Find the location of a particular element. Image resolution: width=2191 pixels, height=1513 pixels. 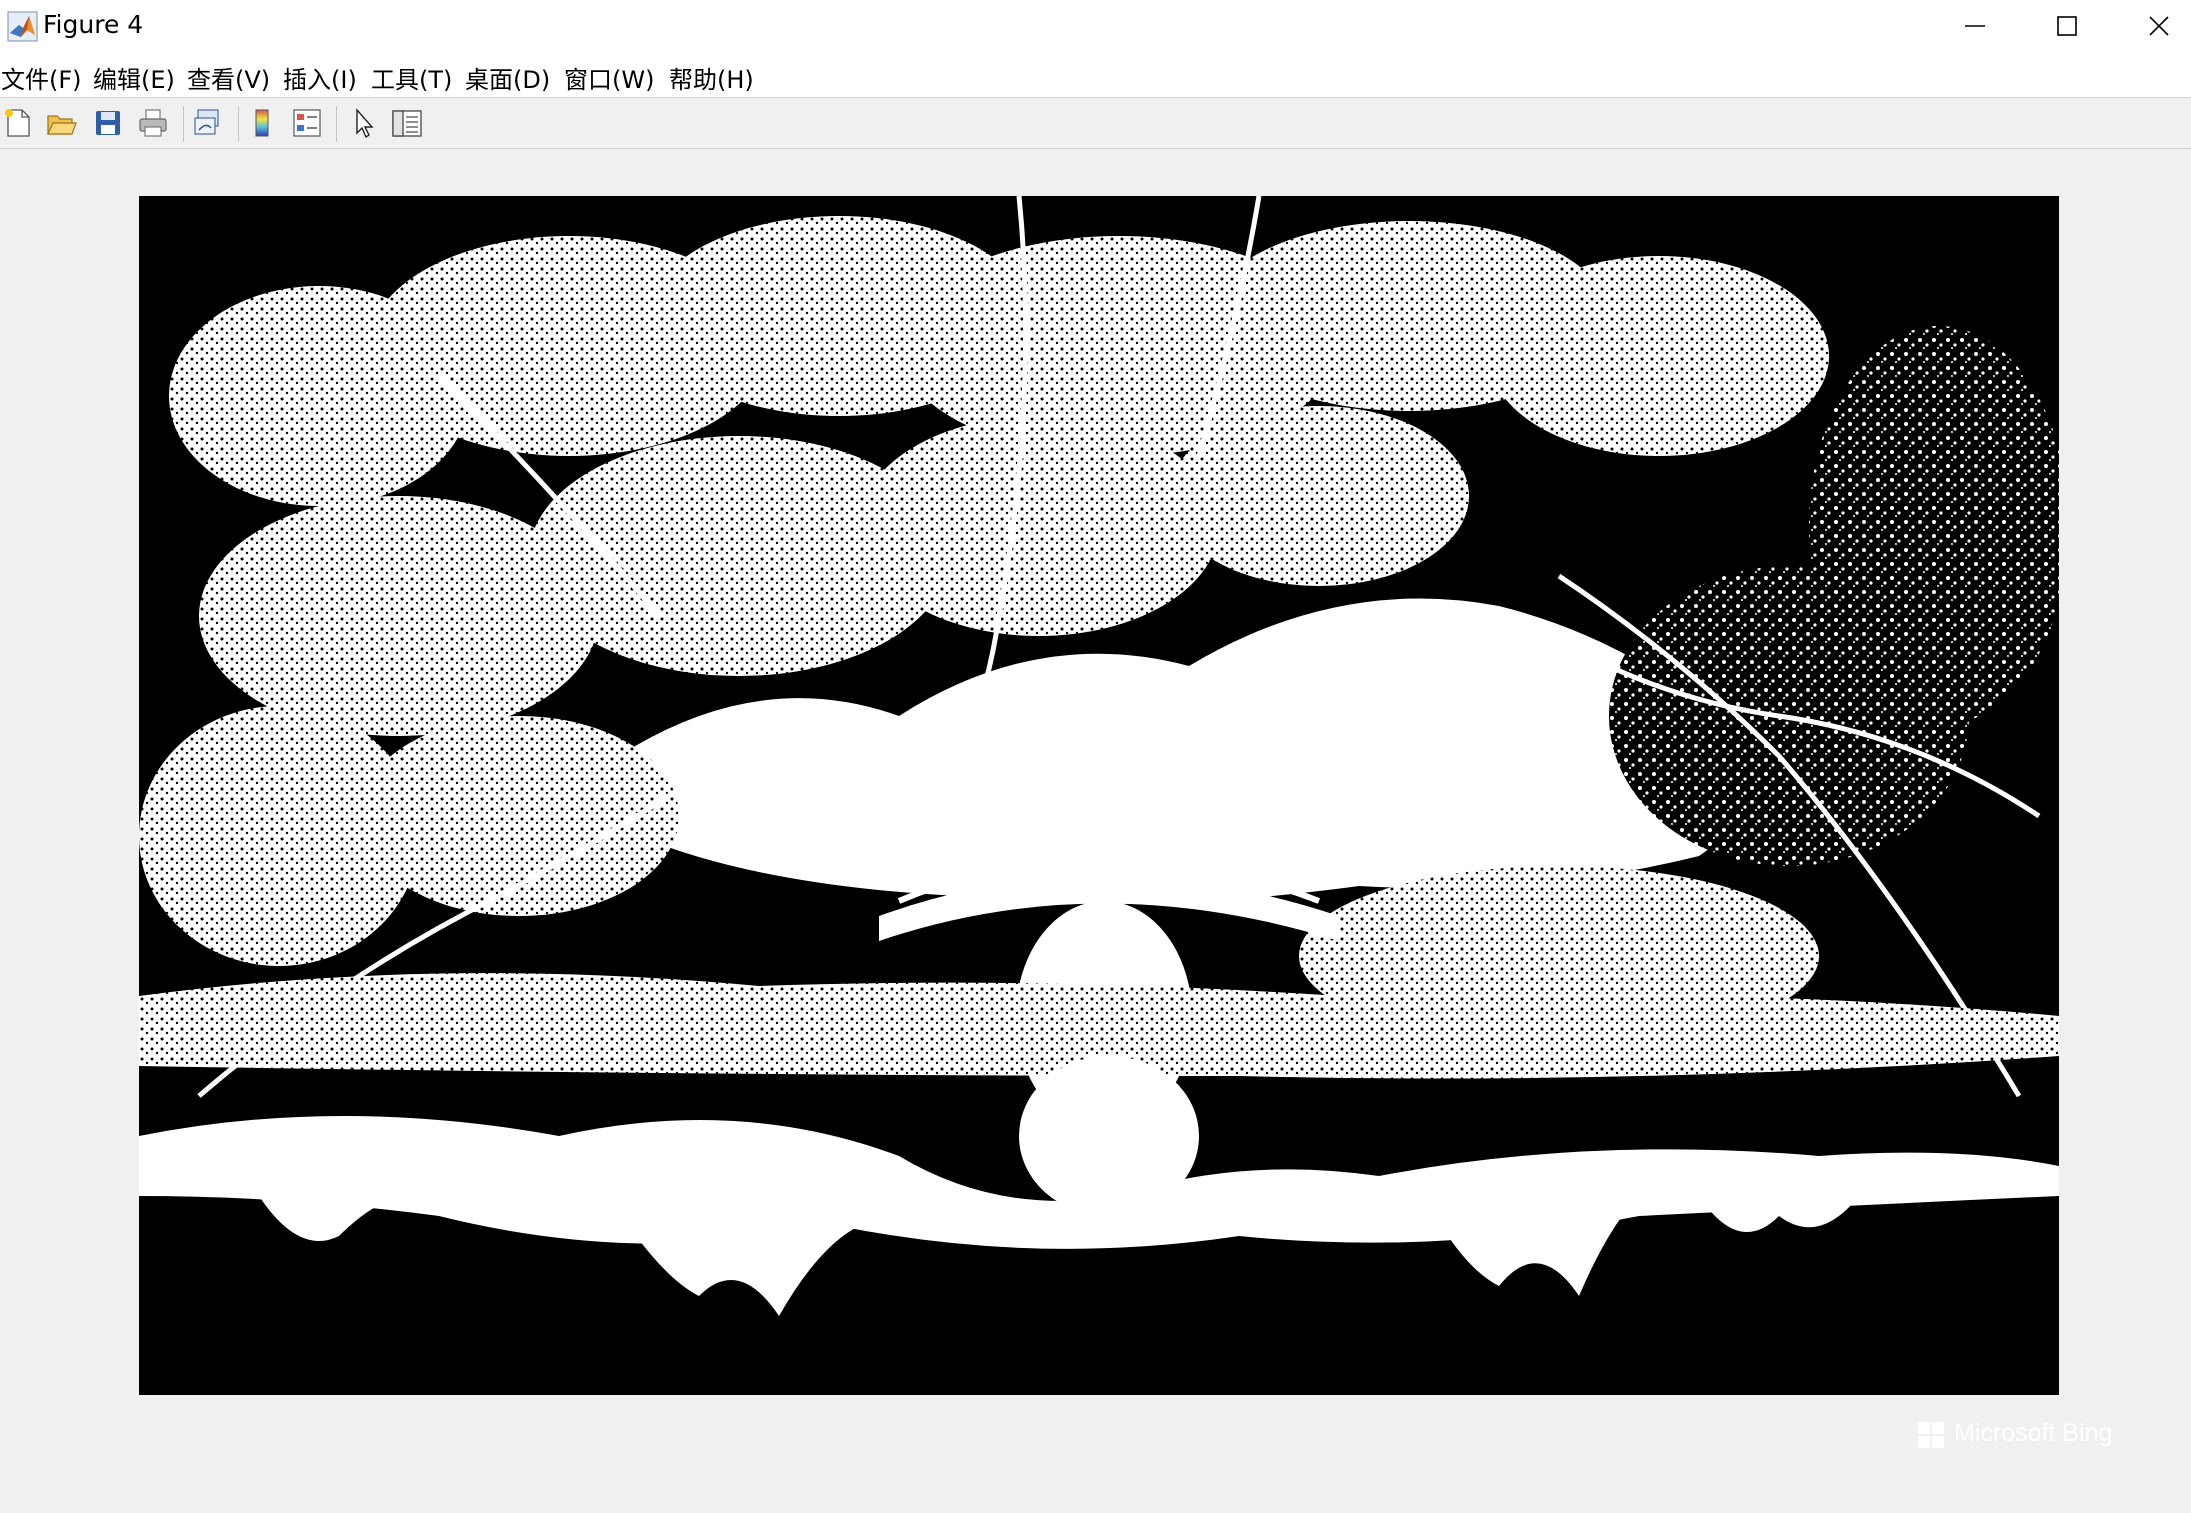

new-figure-icon is located at coordinates (17, 123).